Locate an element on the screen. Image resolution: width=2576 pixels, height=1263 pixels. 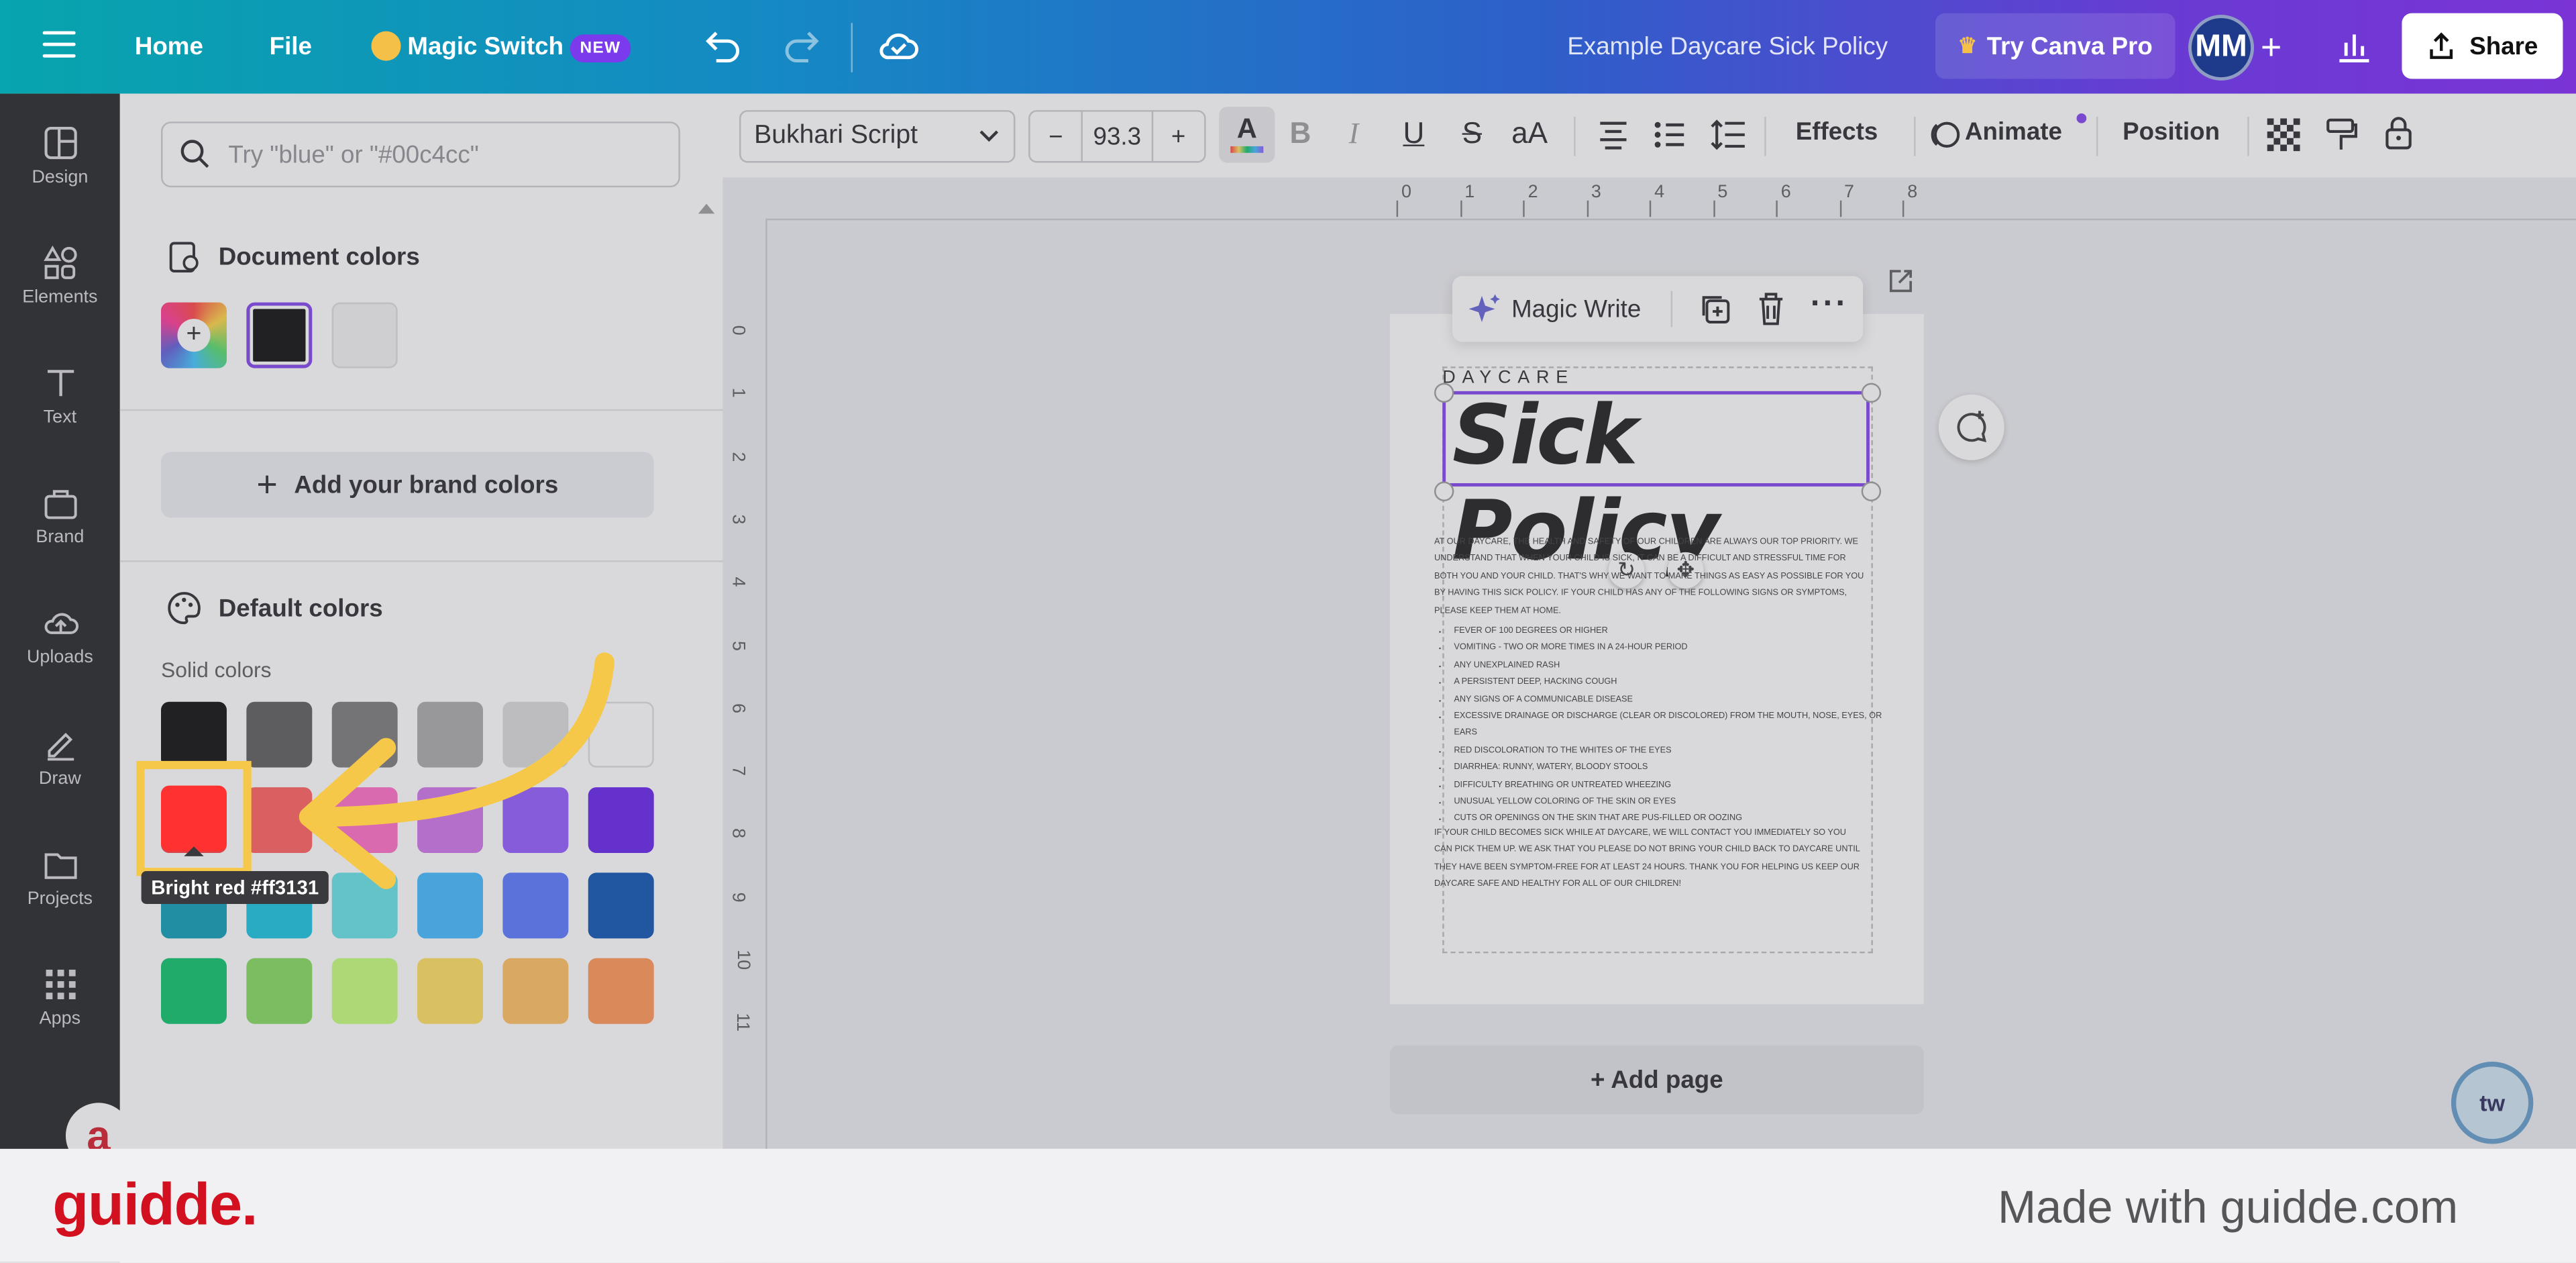
share-button: Share is located at coordinates (2482, 46).